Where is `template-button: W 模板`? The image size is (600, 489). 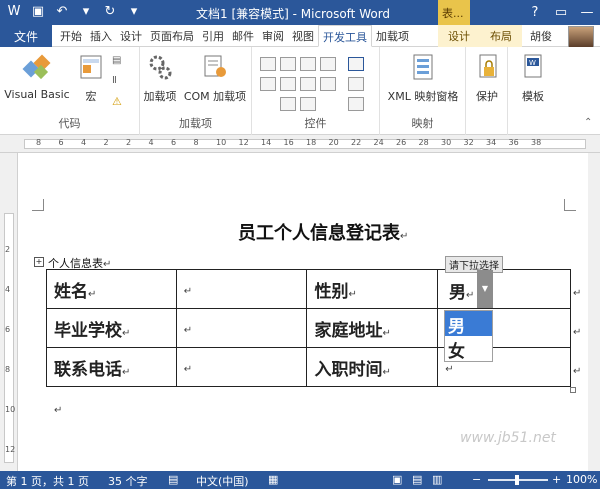 template-button: W 模板 is located at coordinates (533, 78).